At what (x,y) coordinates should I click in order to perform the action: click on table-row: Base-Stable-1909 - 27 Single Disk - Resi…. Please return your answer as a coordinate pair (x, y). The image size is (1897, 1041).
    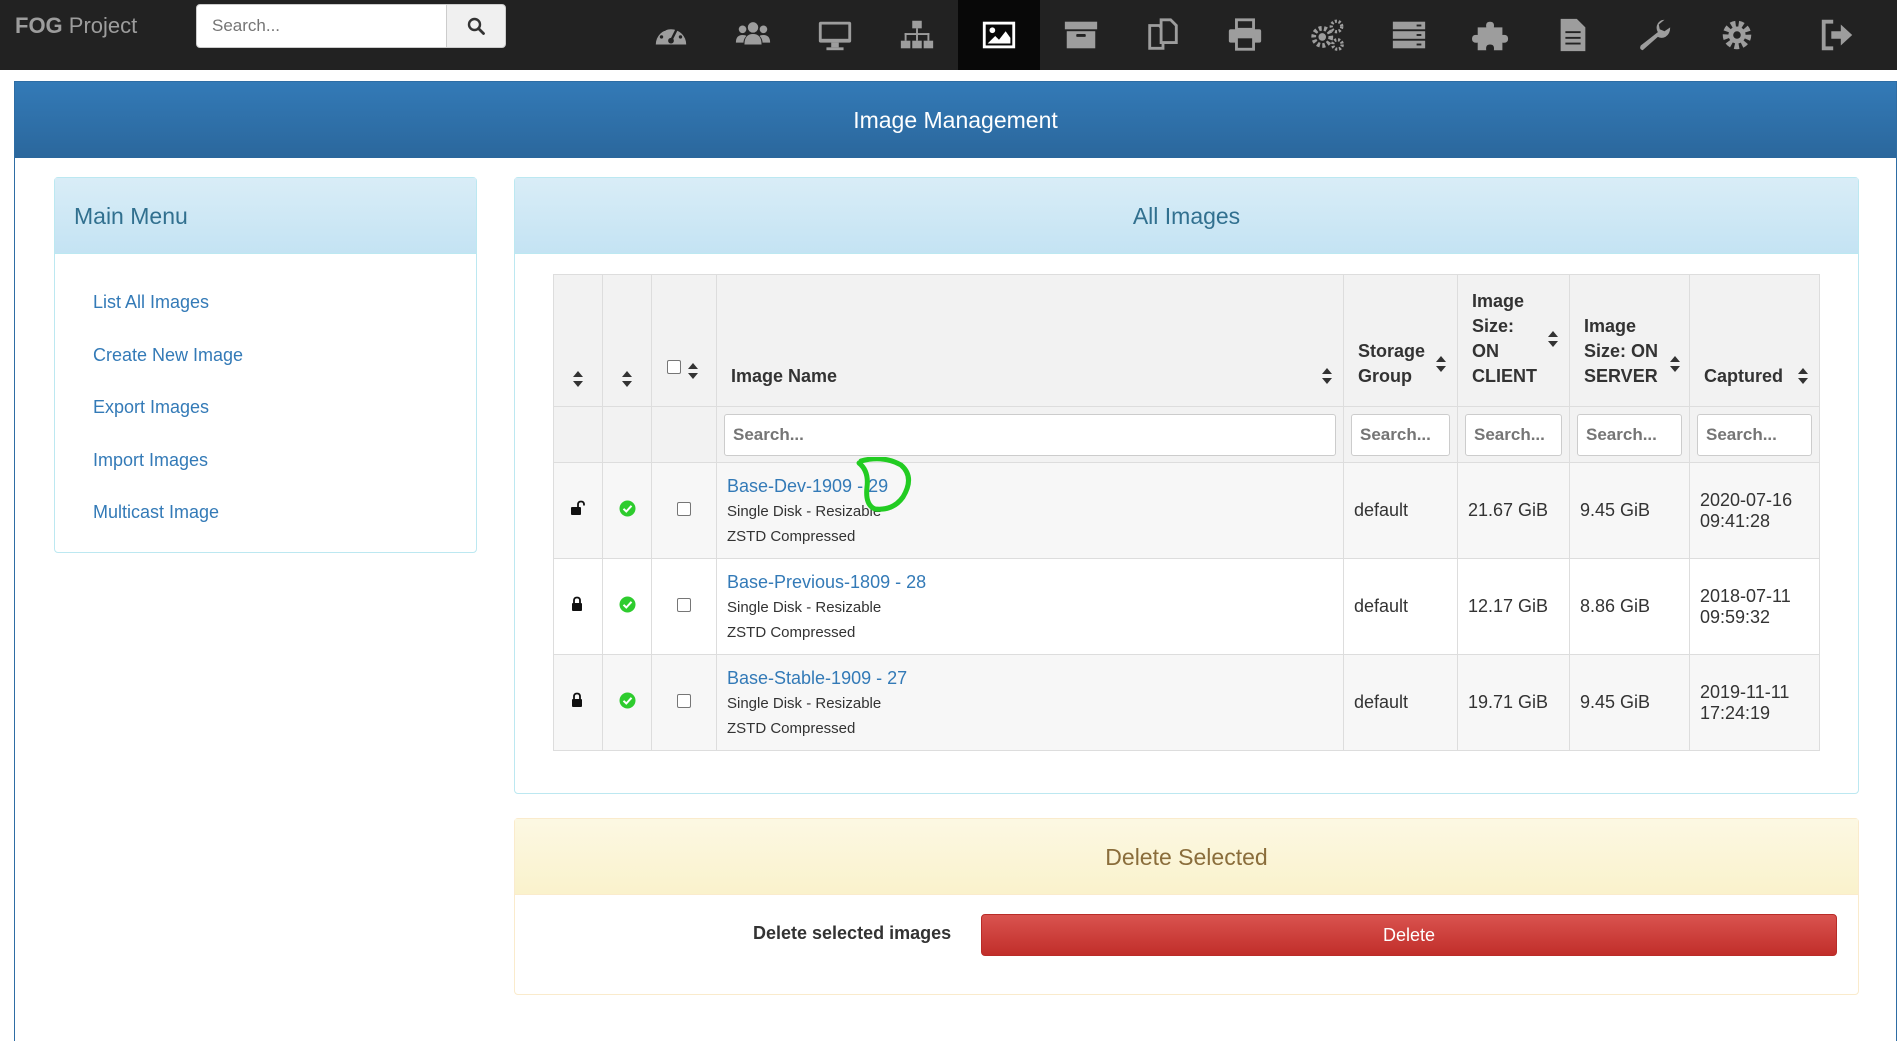
    Looking at the image, I should click on (1186, 702).